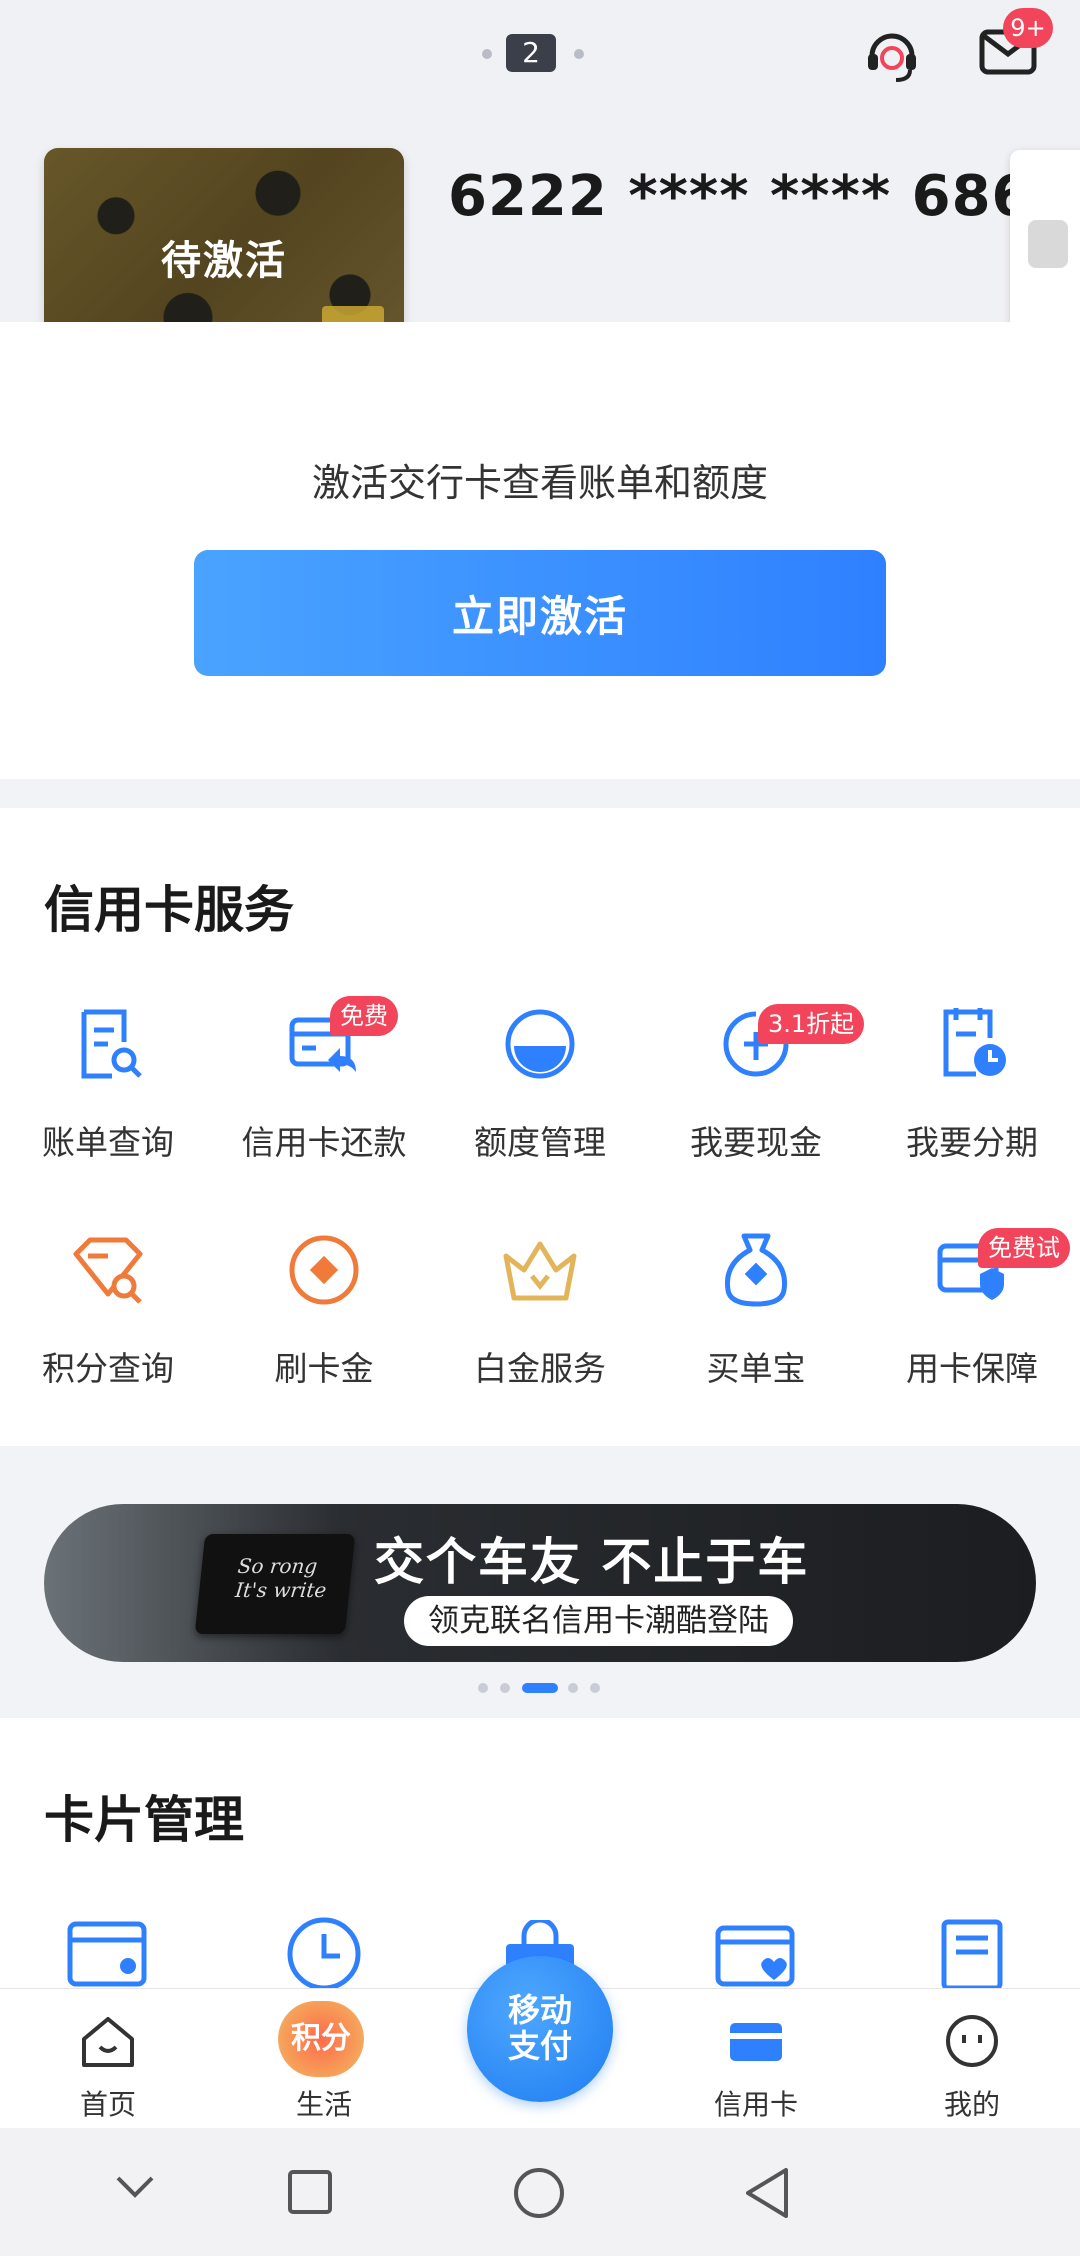  Describe the element at coordinates (972, 1368) in the screenshot. I see `service-label: 用卡保障` at that location.